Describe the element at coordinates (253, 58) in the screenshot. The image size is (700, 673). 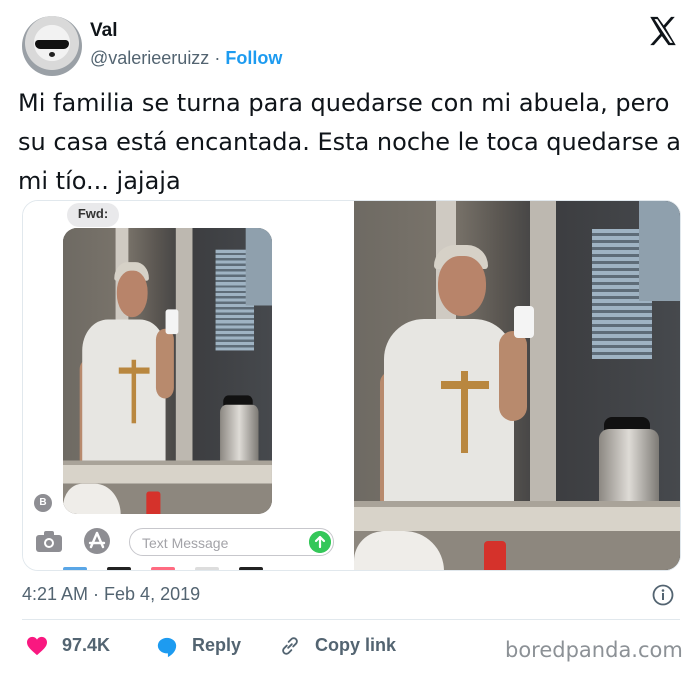
I see `follow-button: Follow` at that location.